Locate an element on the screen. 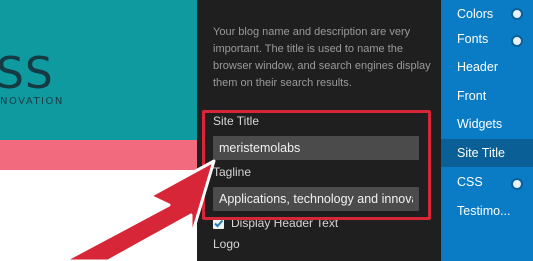 The height and width of the screenshot is (261, 533). sidebar-item-front: Front is located at coordinates (487, 96).